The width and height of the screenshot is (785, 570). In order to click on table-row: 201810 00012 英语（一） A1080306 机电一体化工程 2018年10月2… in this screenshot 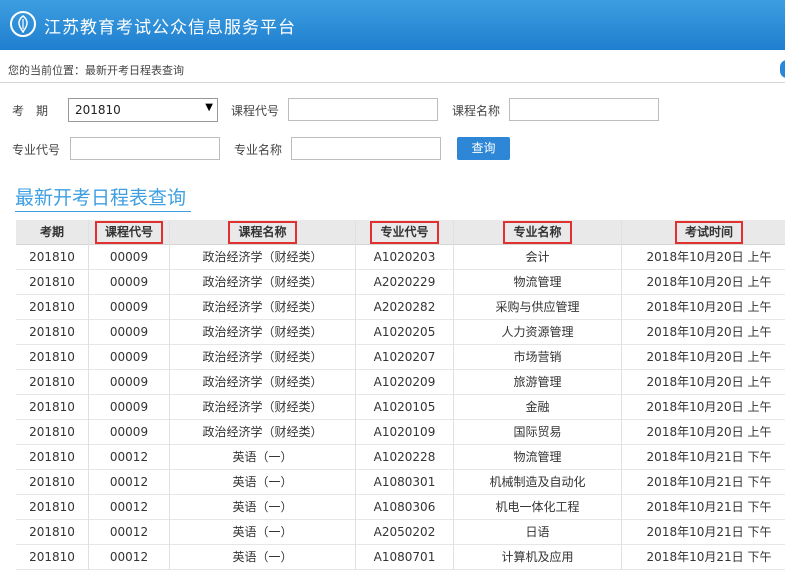, I will do `click(400, 507)`.